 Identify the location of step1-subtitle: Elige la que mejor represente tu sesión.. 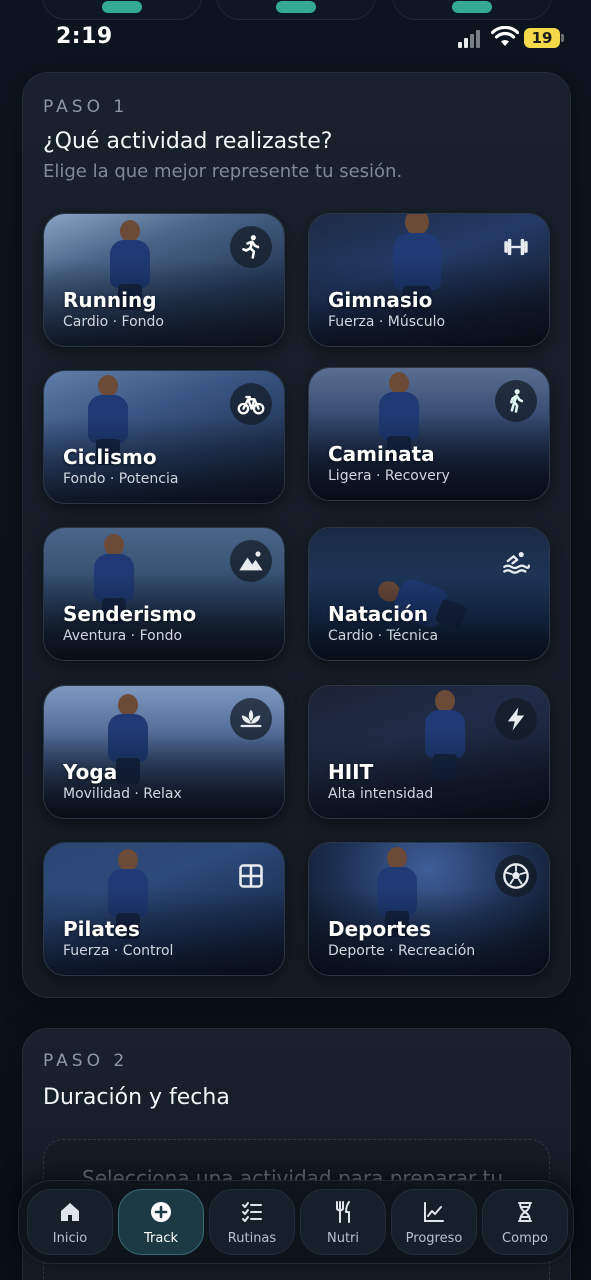
(223, 171).